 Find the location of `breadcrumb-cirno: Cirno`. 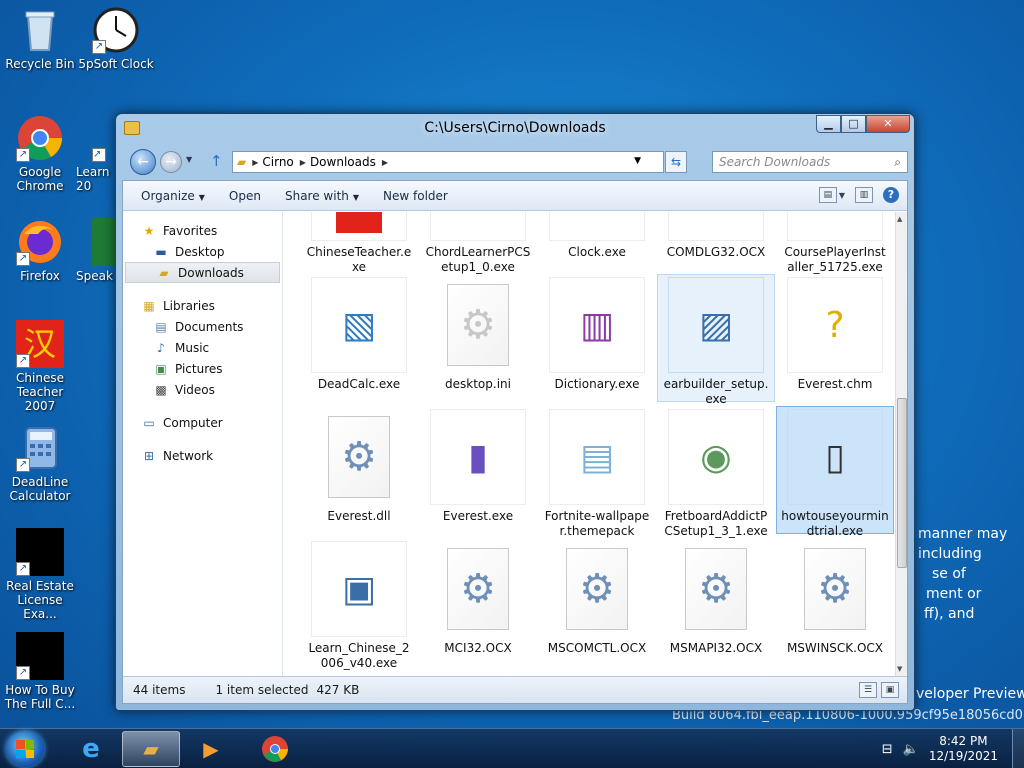

breadcrumb-cirno: Cirno is located at coordinates (277, 162).